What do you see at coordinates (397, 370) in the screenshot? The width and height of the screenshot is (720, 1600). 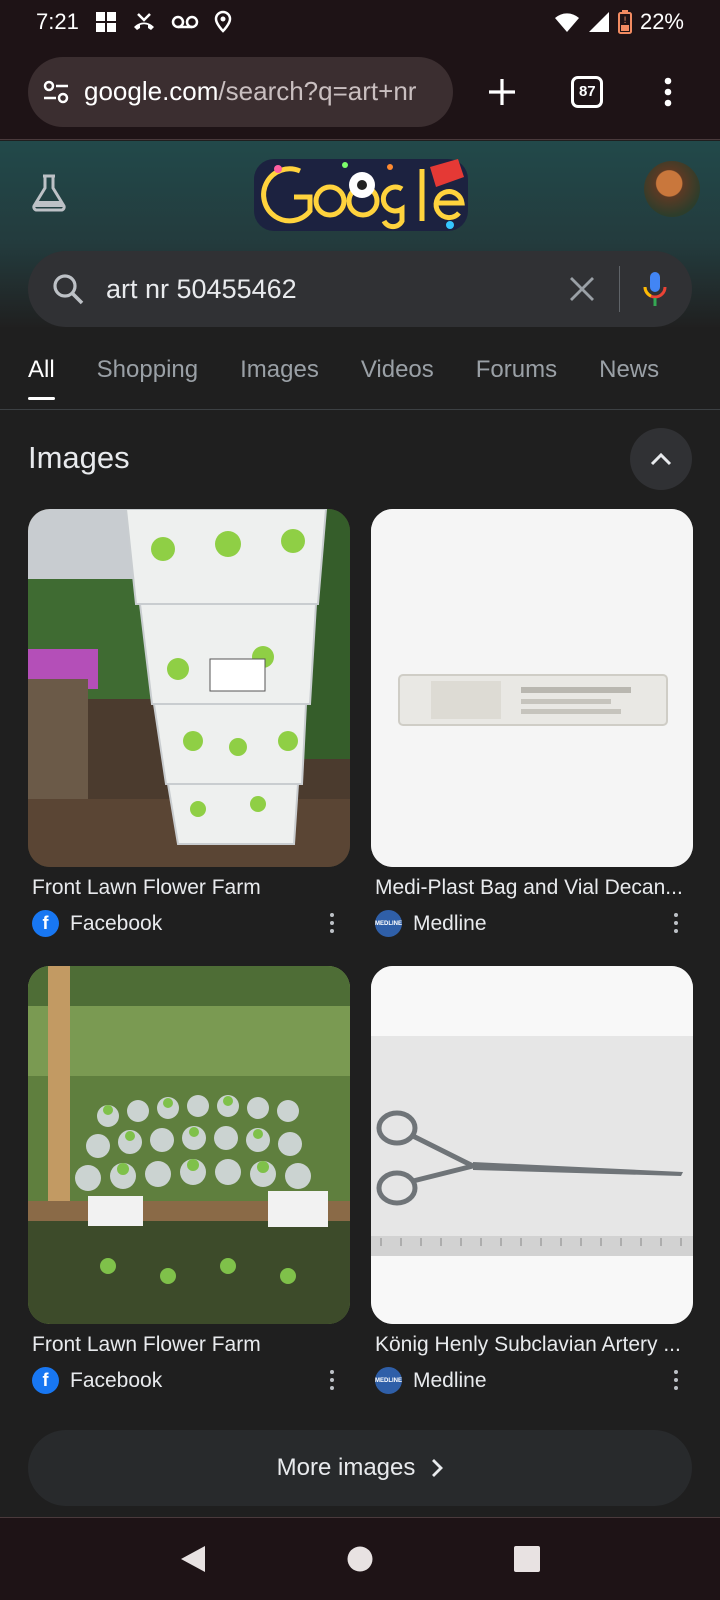 I see `tab-videos: Videos` at bounding box center [397, 370].